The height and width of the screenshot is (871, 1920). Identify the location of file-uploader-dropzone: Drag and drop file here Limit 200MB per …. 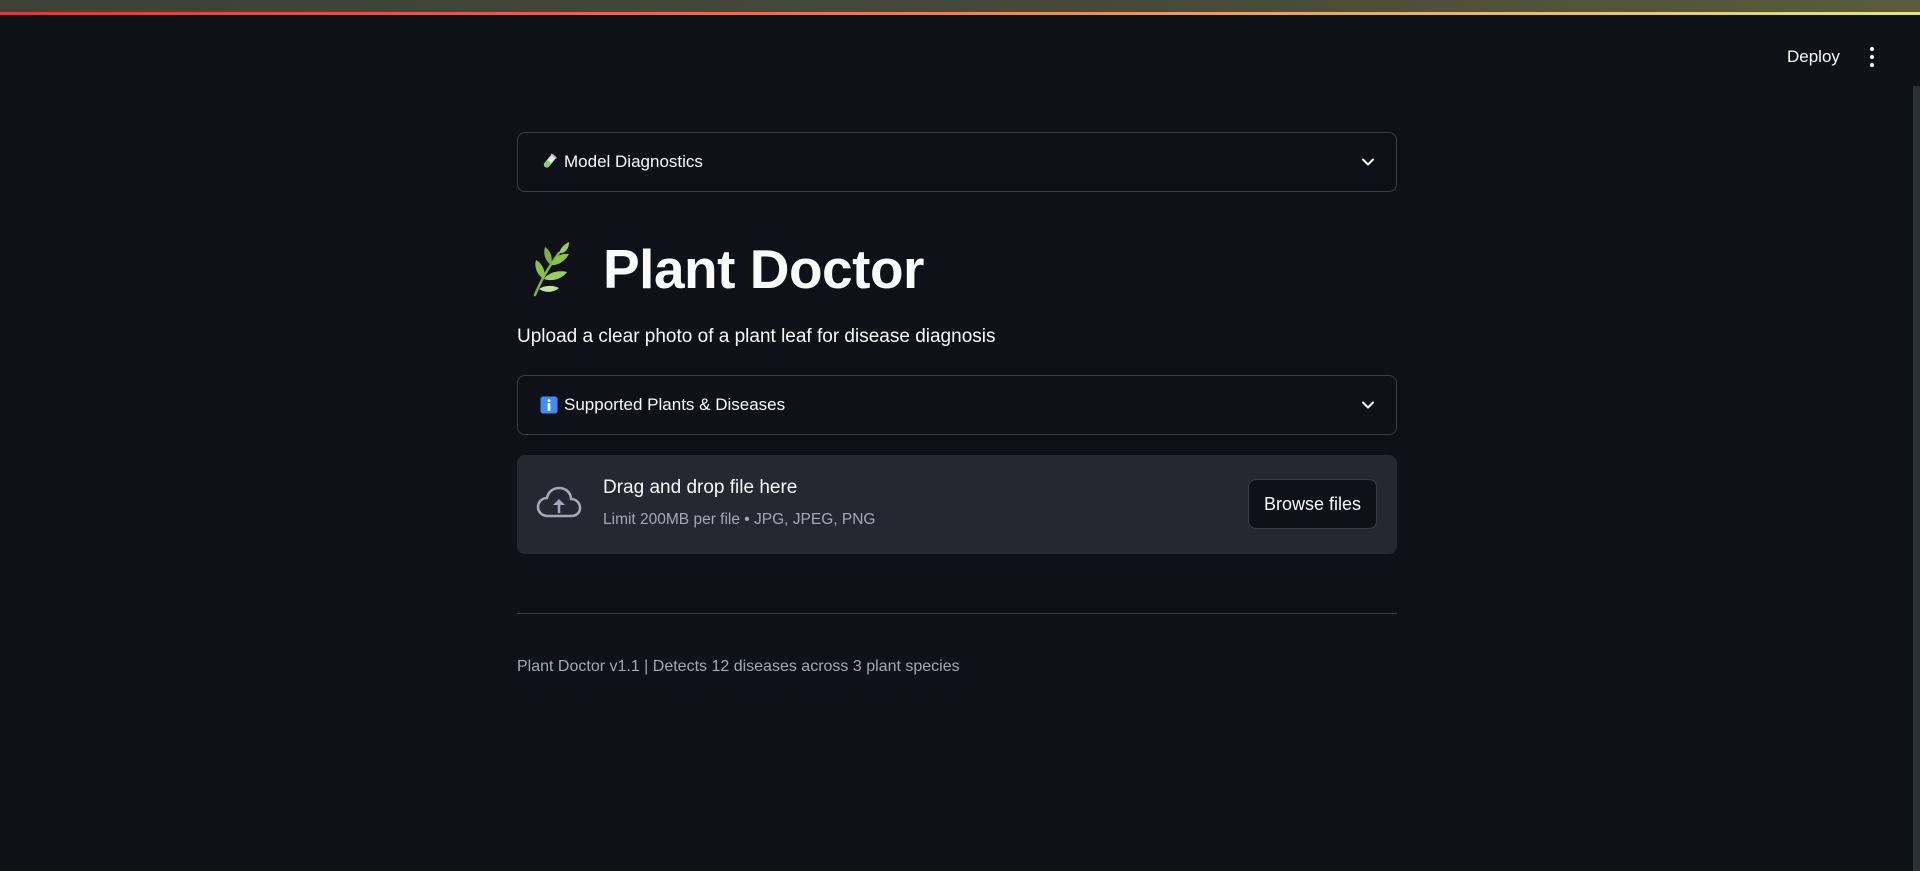
(957, 504).